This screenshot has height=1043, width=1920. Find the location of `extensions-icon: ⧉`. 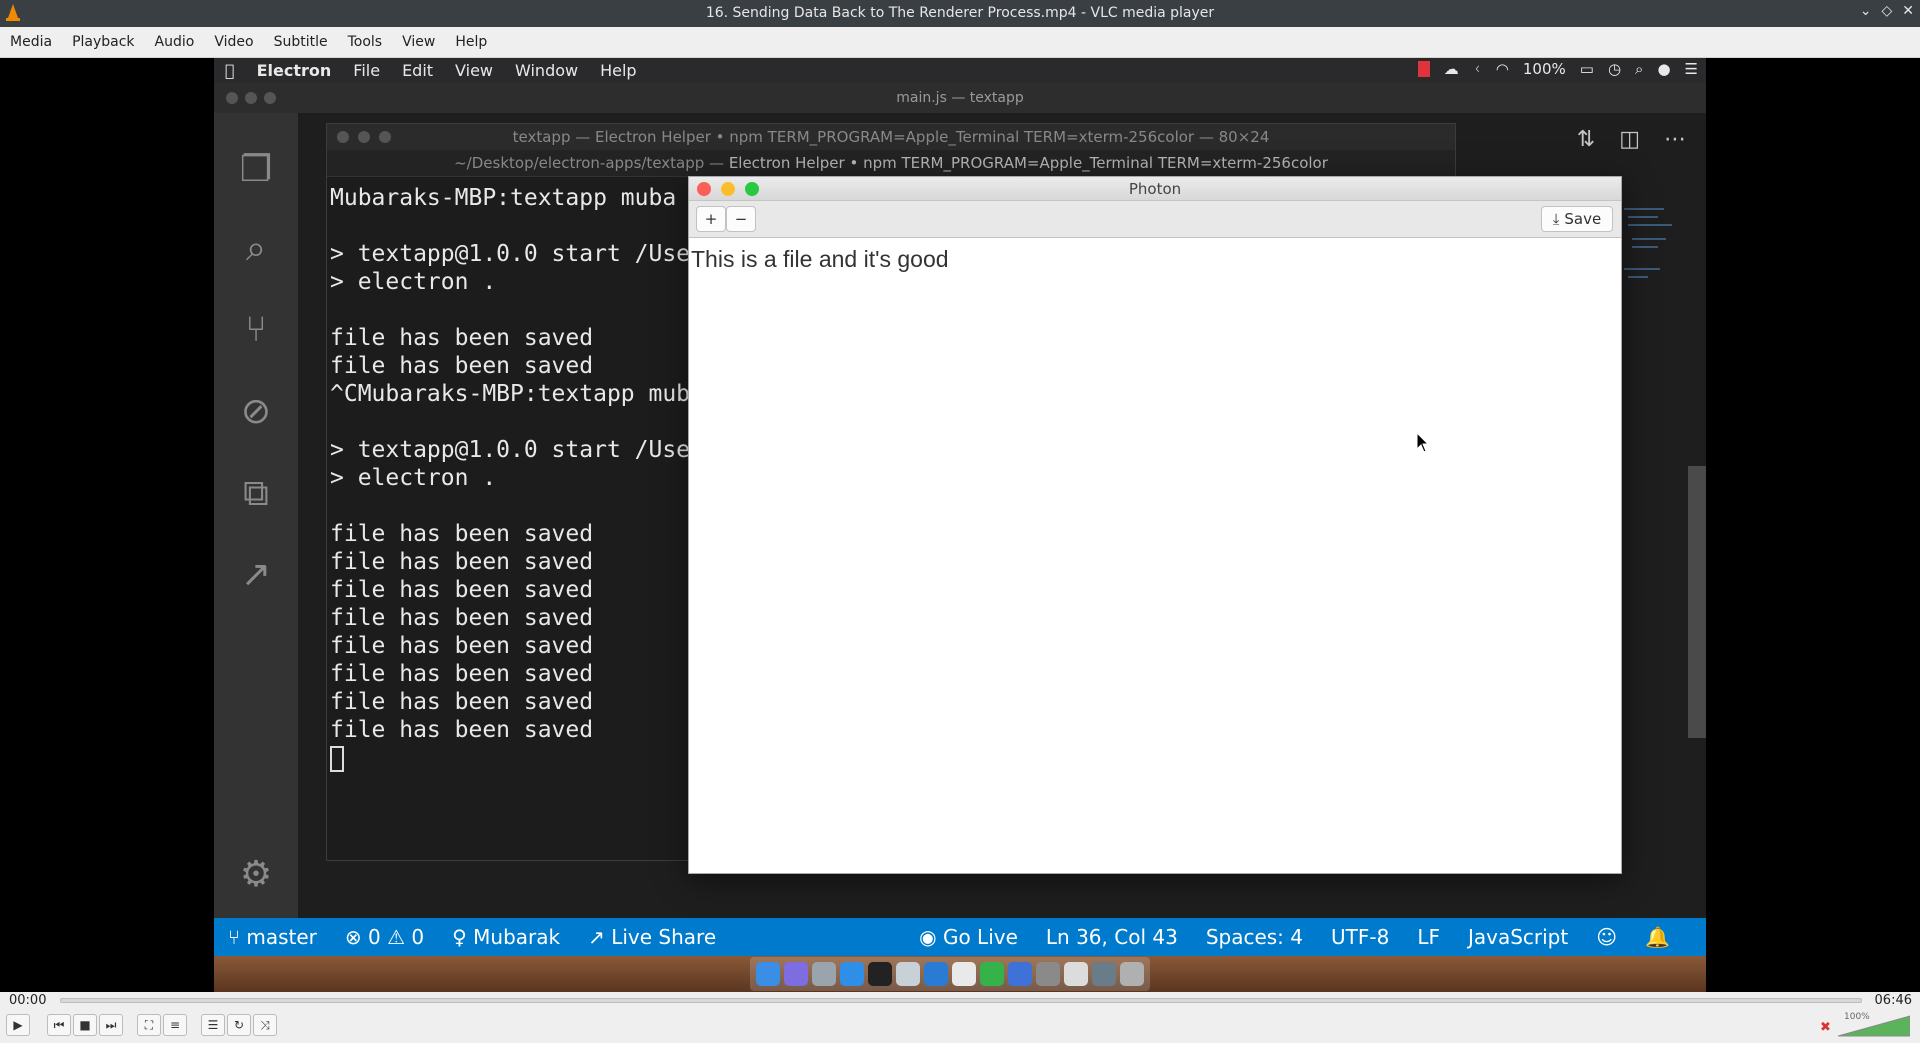

extensions-icon: ⧉ is located at coordinates (256, 493).